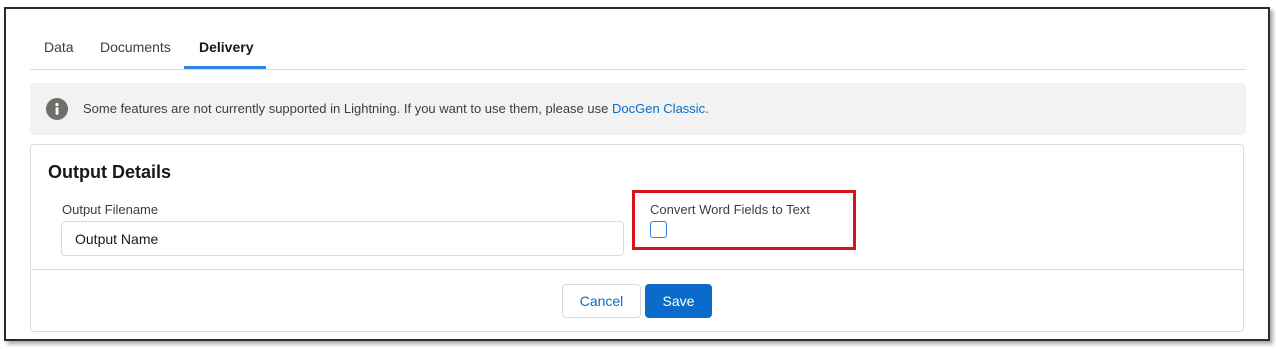 The height and width of the screenshot is (349, 1276). I want to click on tab-data: Data, so click(59, 47).